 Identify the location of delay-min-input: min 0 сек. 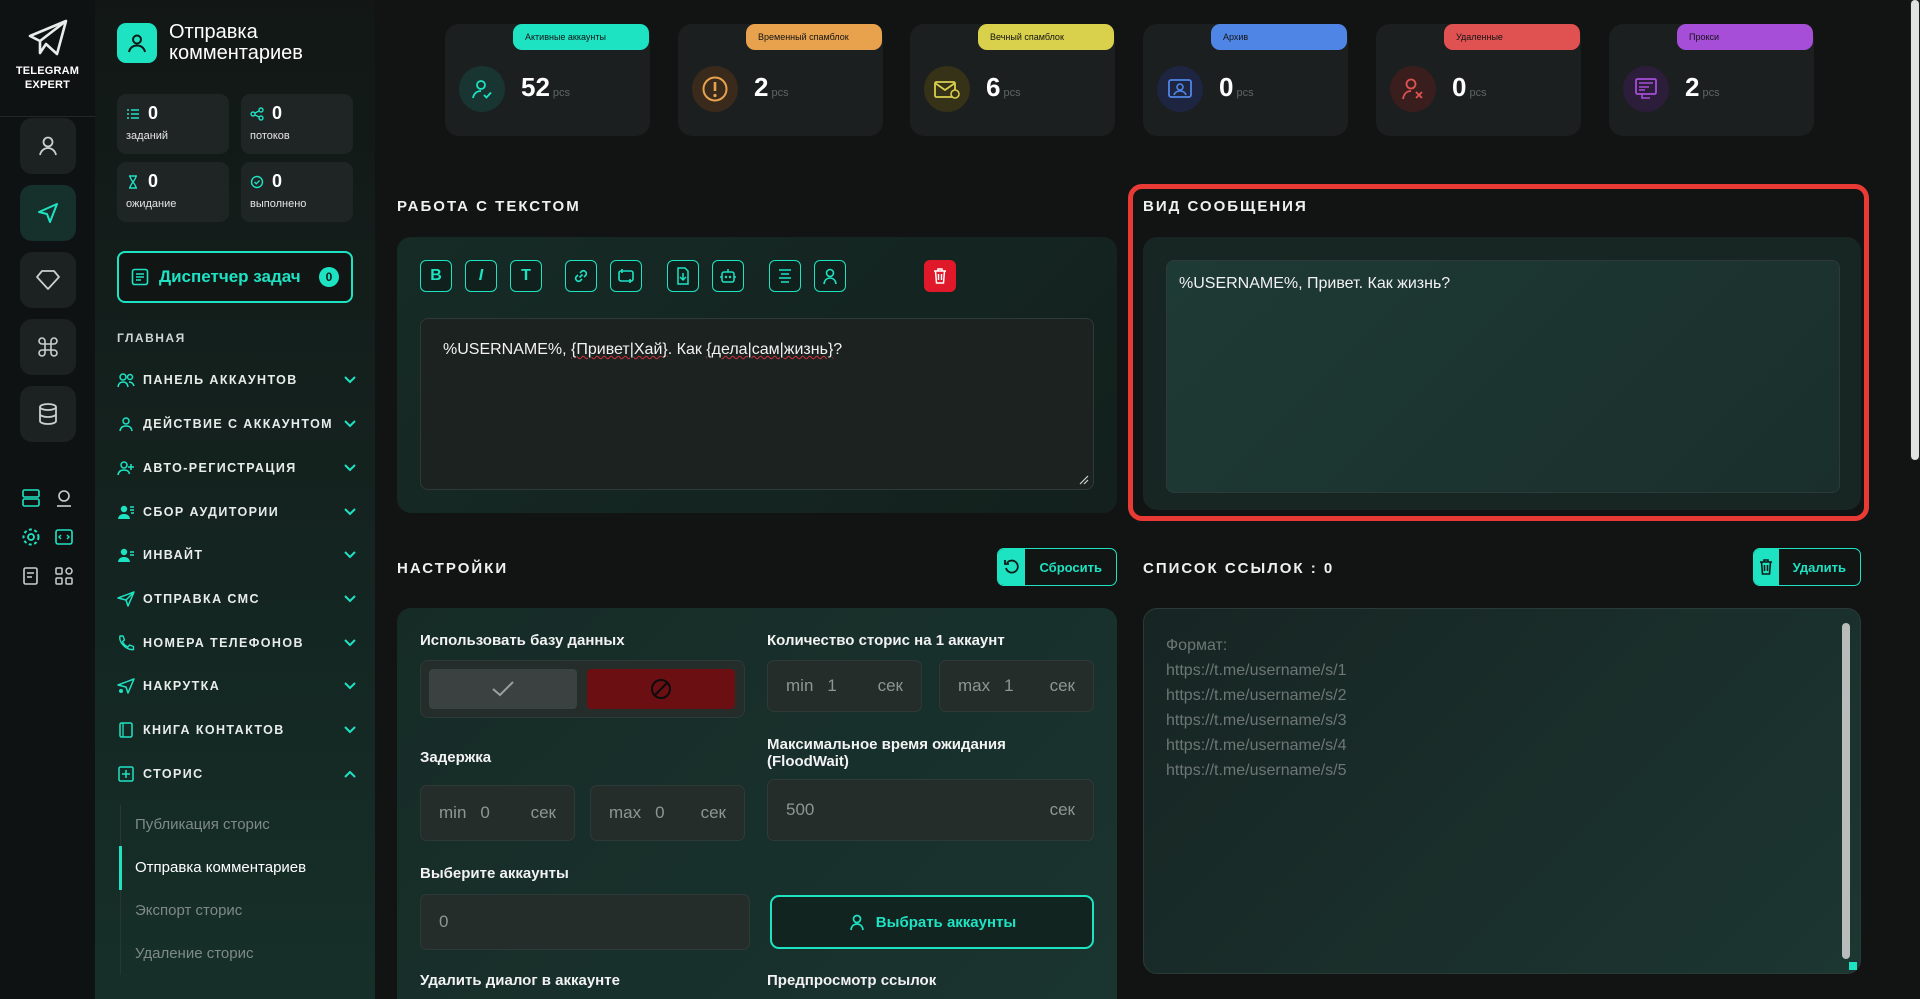
(497, 813).